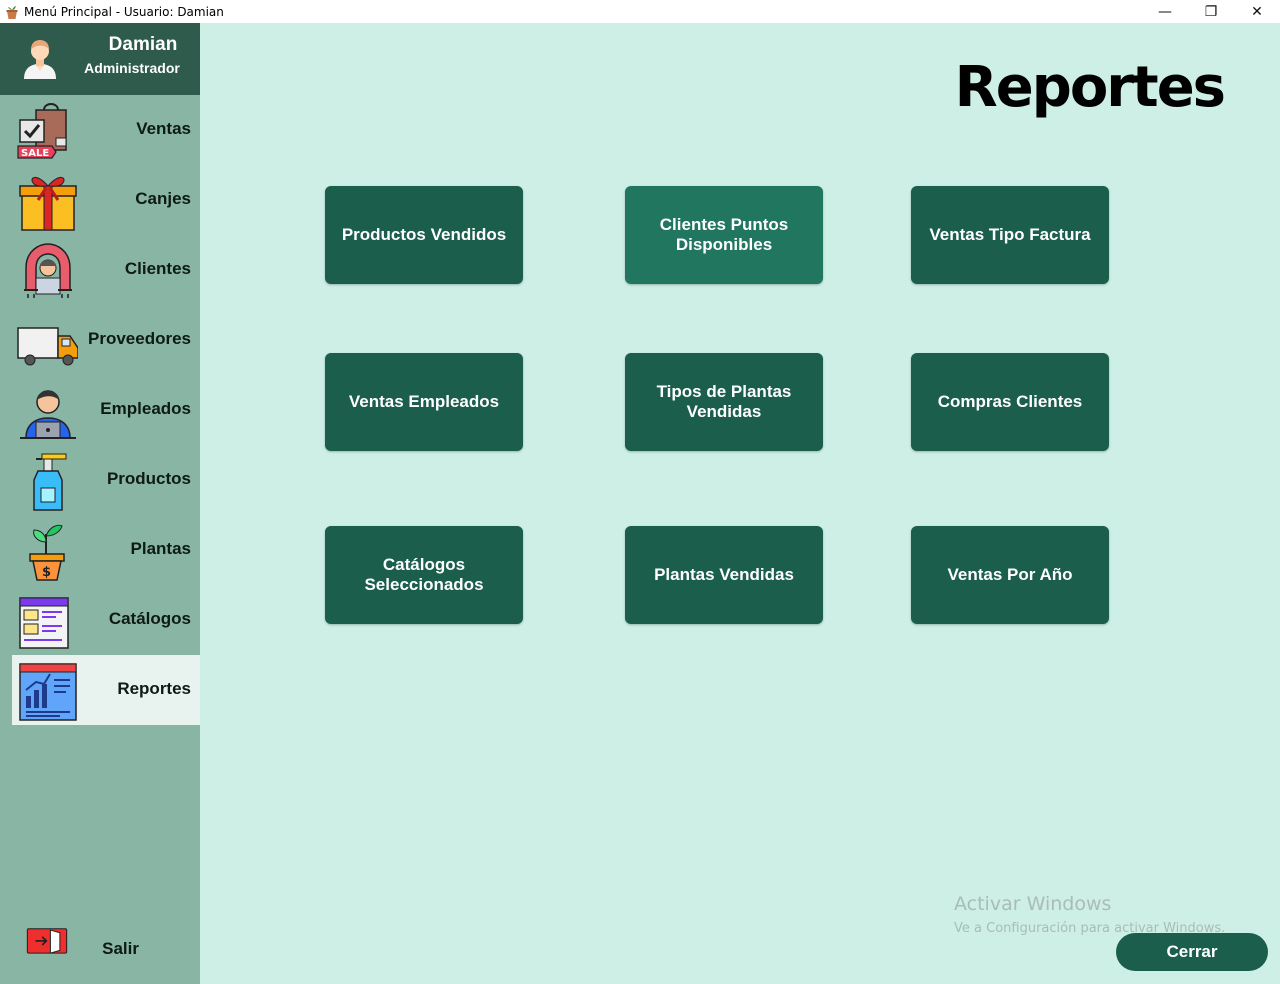 The image size is (1280, 984). What do you see at coordinates (1033, 904) in the screenshot?
I see `watermark-title: Activar Windows` at bounding box center [1033, 904].